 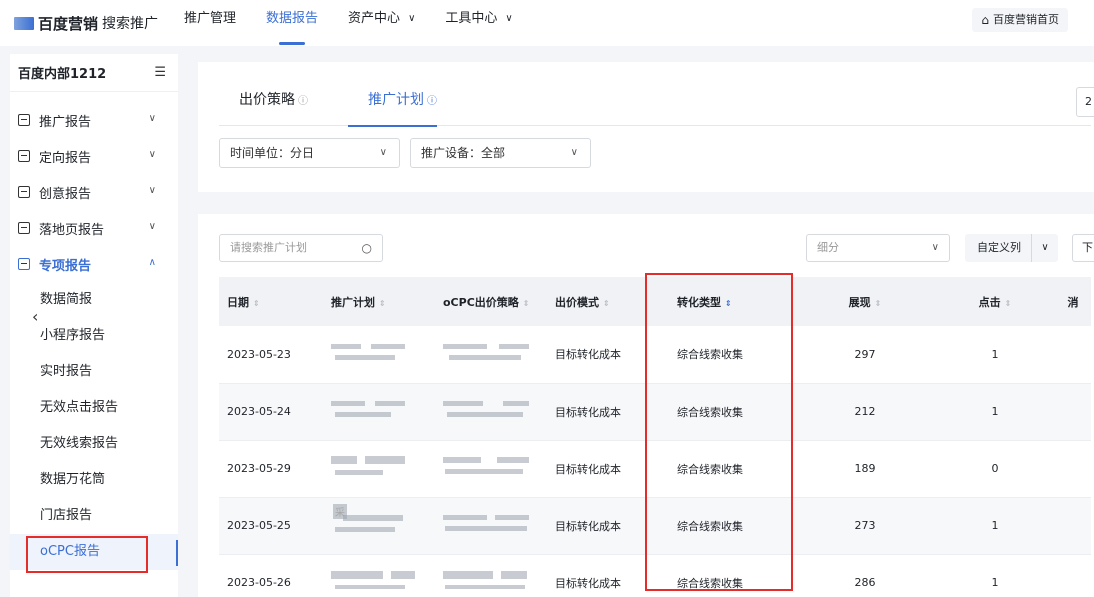 What do you see at coordinates (275, 526) in the screenshot?
I see `cell-date: 2023-05-25` at bounding box center [275, 526].